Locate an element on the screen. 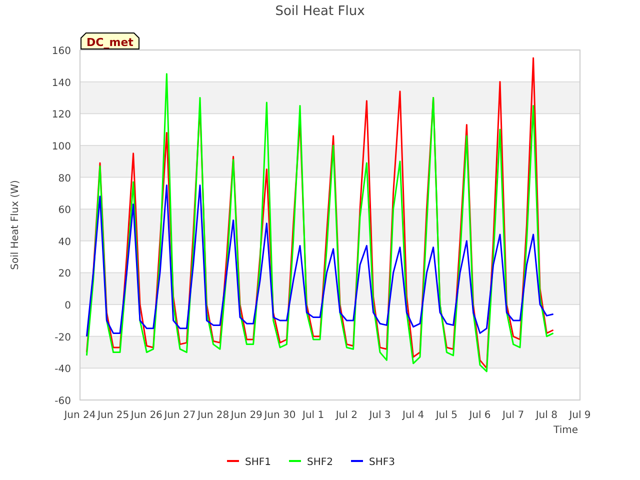 The height and width of the screenshot is (480, 640). y-tick-label: -60 is located at coordinates (62, 401).